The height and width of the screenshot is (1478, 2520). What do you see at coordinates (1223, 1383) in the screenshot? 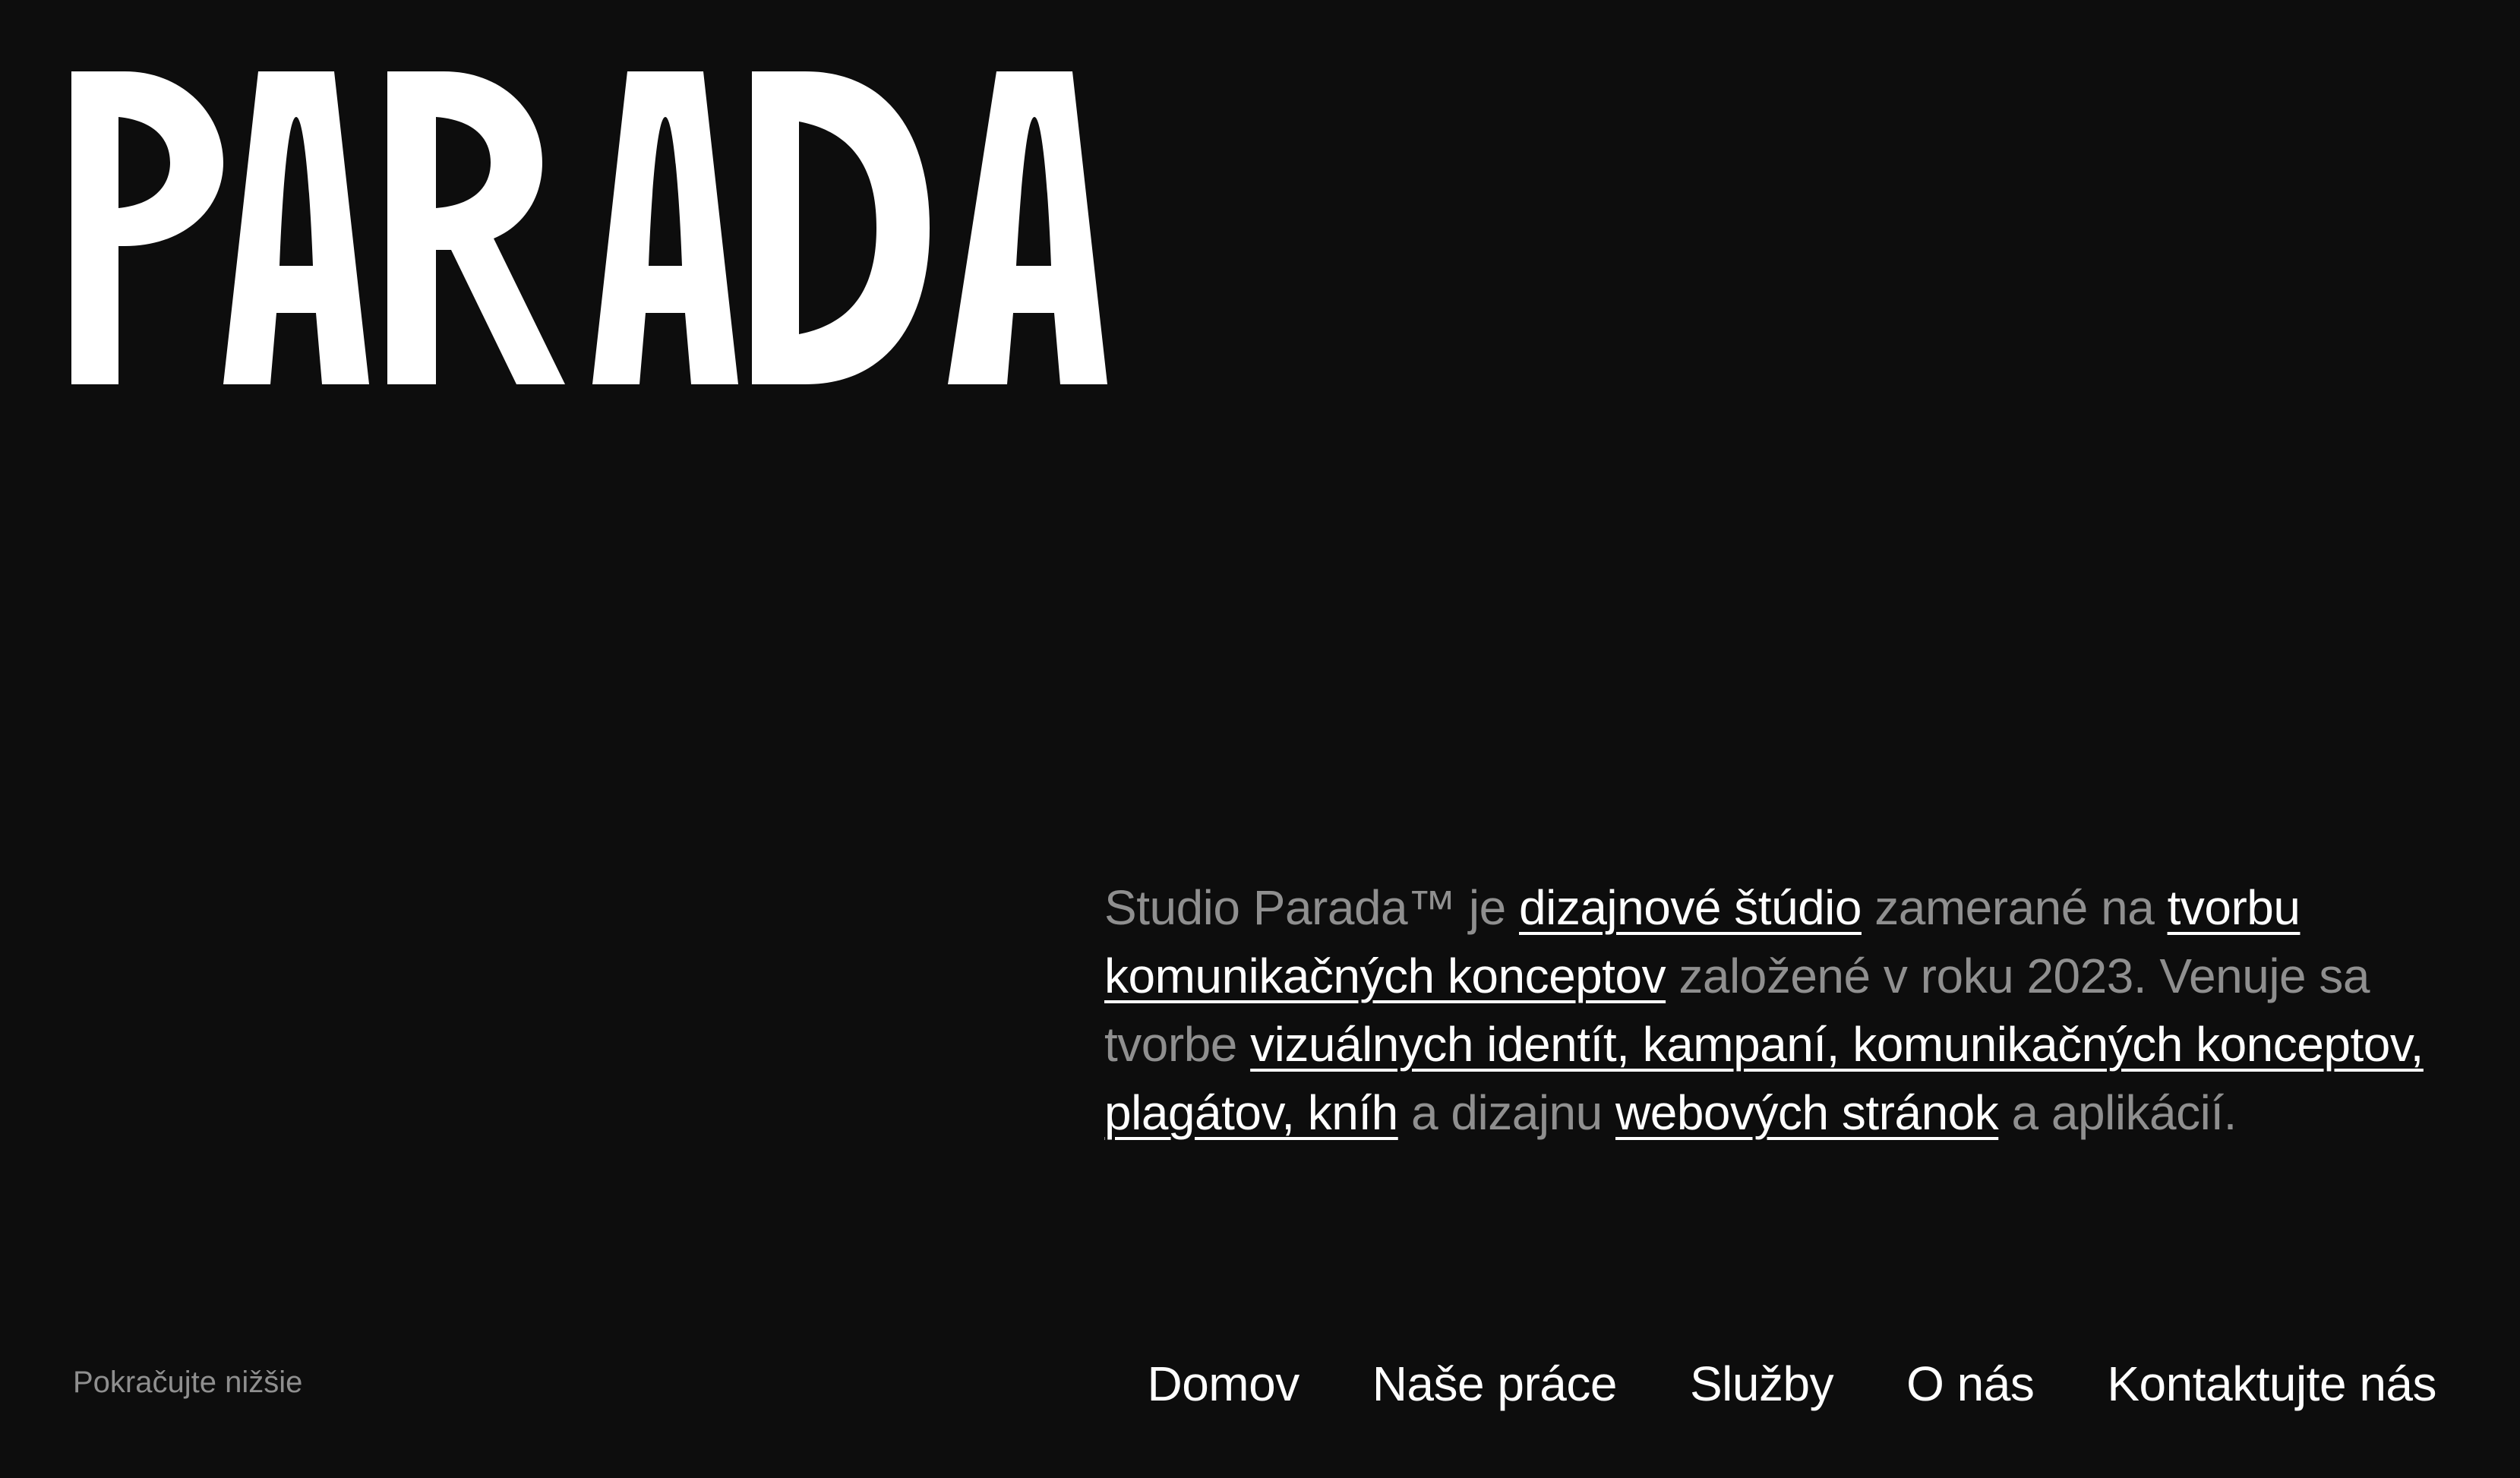
I see `nav-home: Domov` at bounding box center [1223, 1383].